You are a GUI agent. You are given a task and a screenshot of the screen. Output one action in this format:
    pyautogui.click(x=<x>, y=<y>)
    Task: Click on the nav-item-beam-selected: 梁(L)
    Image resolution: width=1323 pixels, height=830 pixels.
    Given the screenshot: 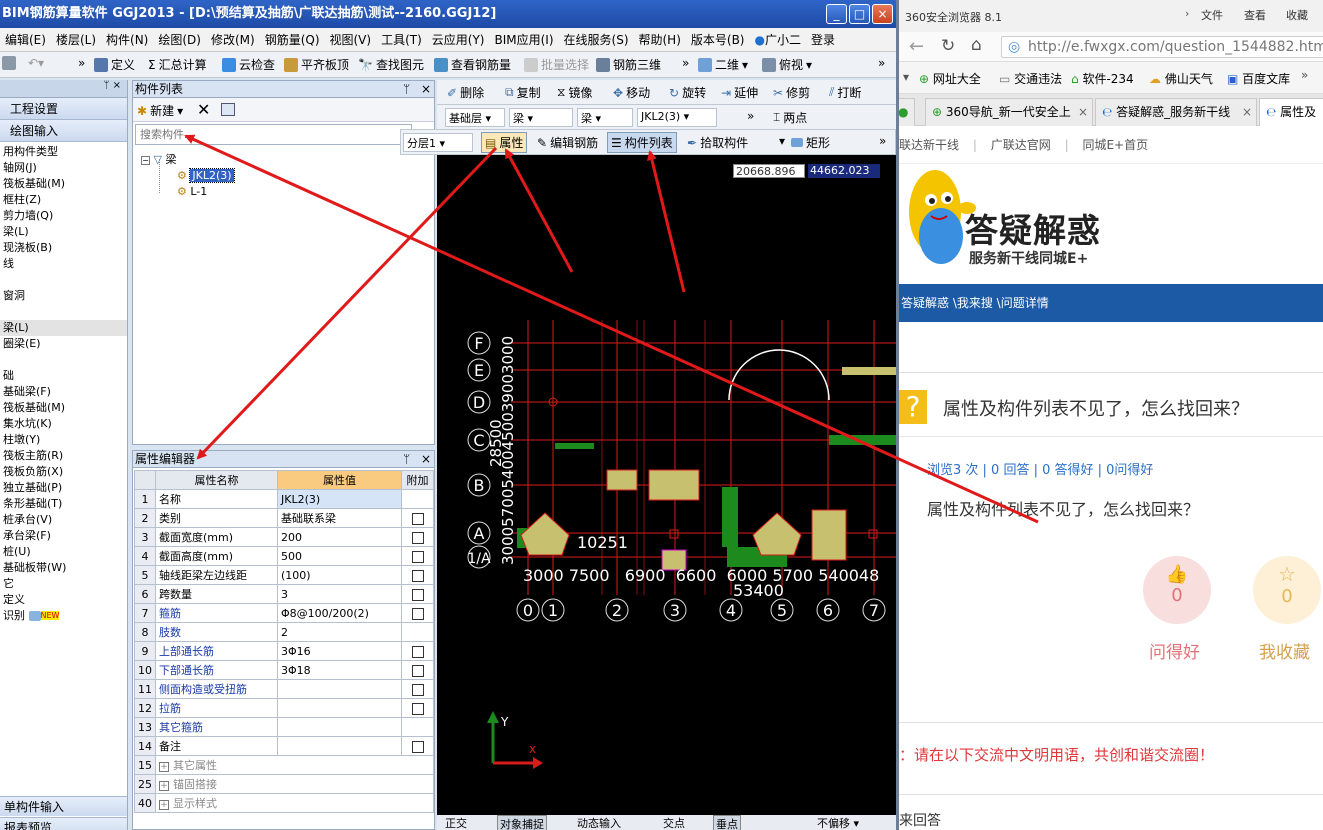 What is the action you would take?
    pyautogui.click(x=63, y=328)
    